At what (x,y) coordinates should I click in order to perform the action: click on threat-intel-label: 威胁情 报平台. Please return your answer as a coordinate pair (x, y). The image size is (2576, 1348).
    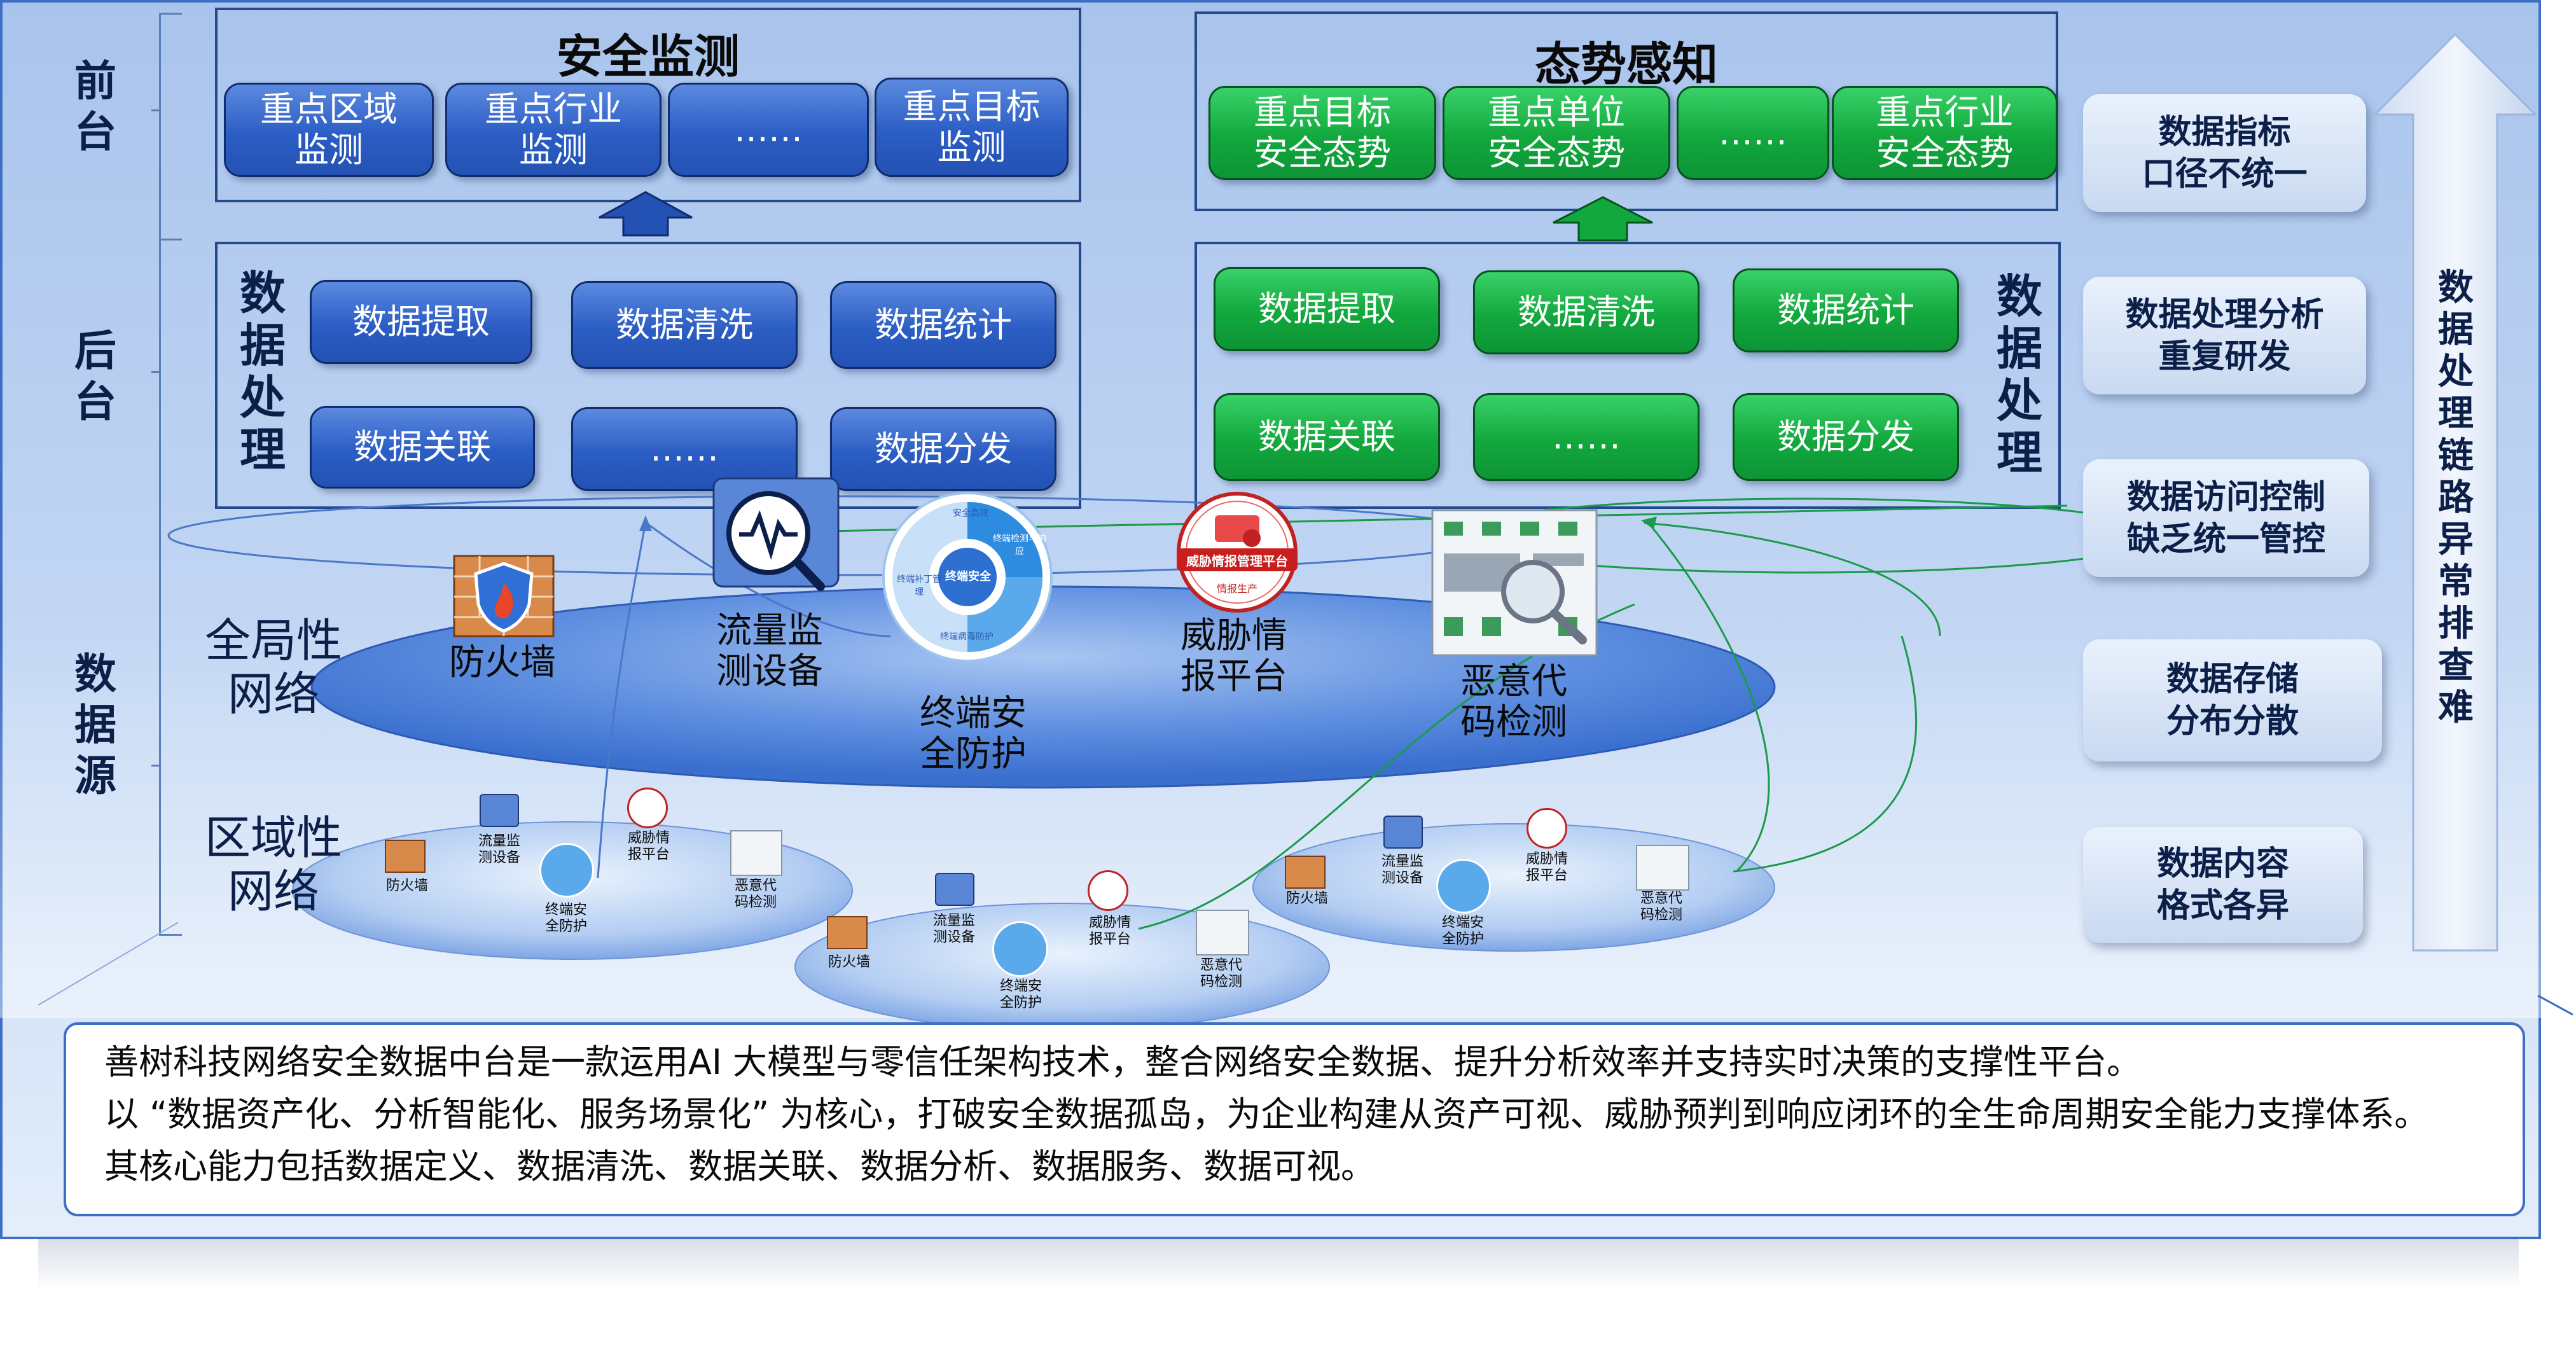
    Looking at the image, I should click on (1234, 656).